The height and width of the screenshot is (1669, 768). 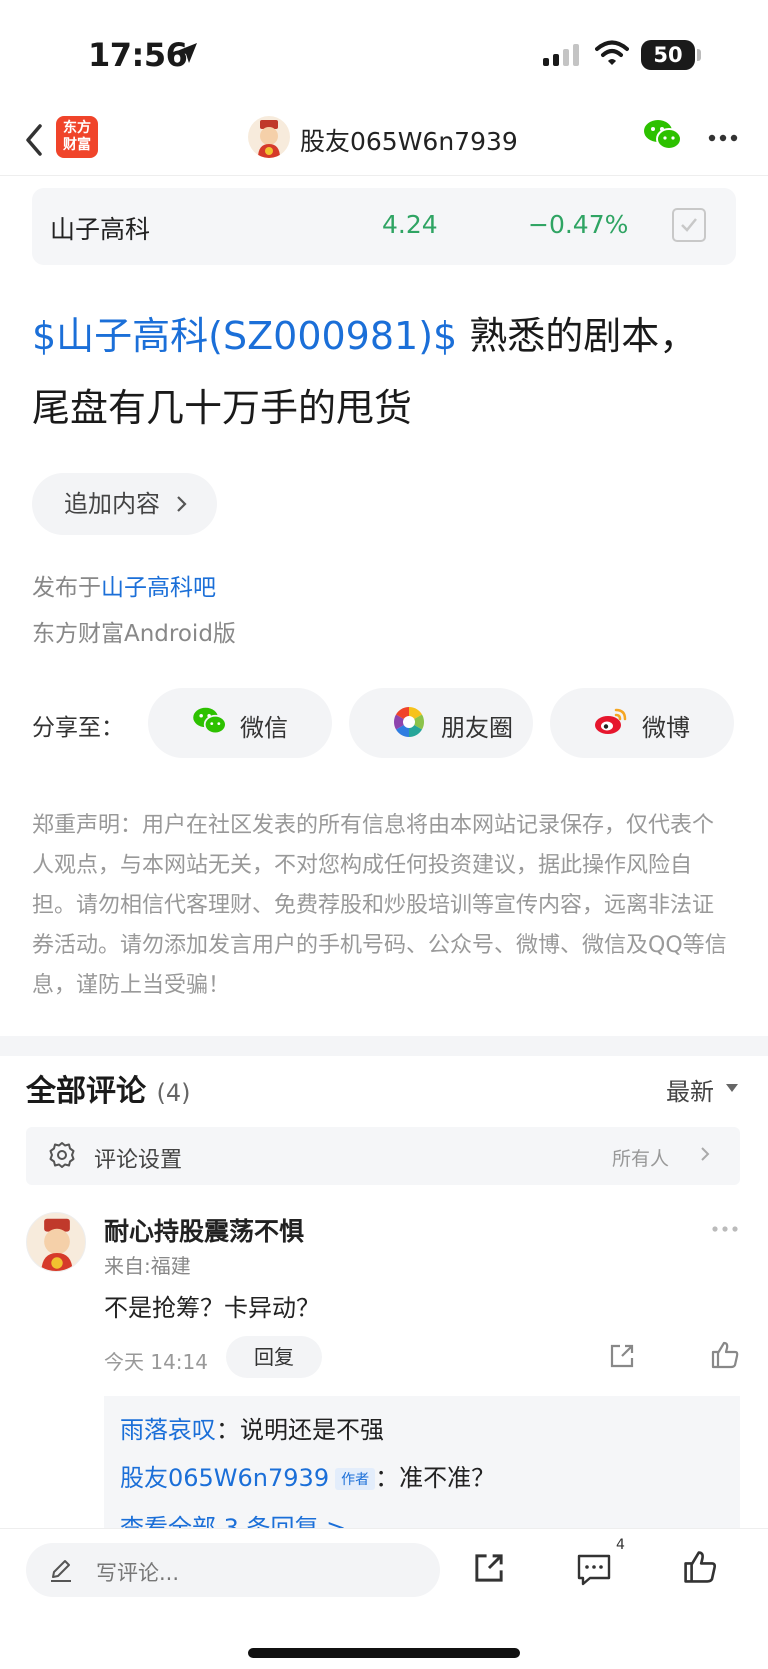 What do you see at coordinates (699, 55) in the screenshot?
I see `battery-nub` at bounding box center [699, 55].